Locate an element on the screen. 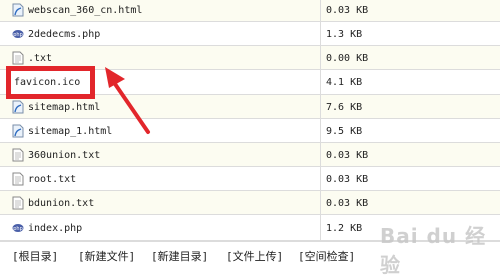 This screenshot has width=500, height=278. file-row: 360union.txt 0.03 KB is located at coordinates (250, 155).